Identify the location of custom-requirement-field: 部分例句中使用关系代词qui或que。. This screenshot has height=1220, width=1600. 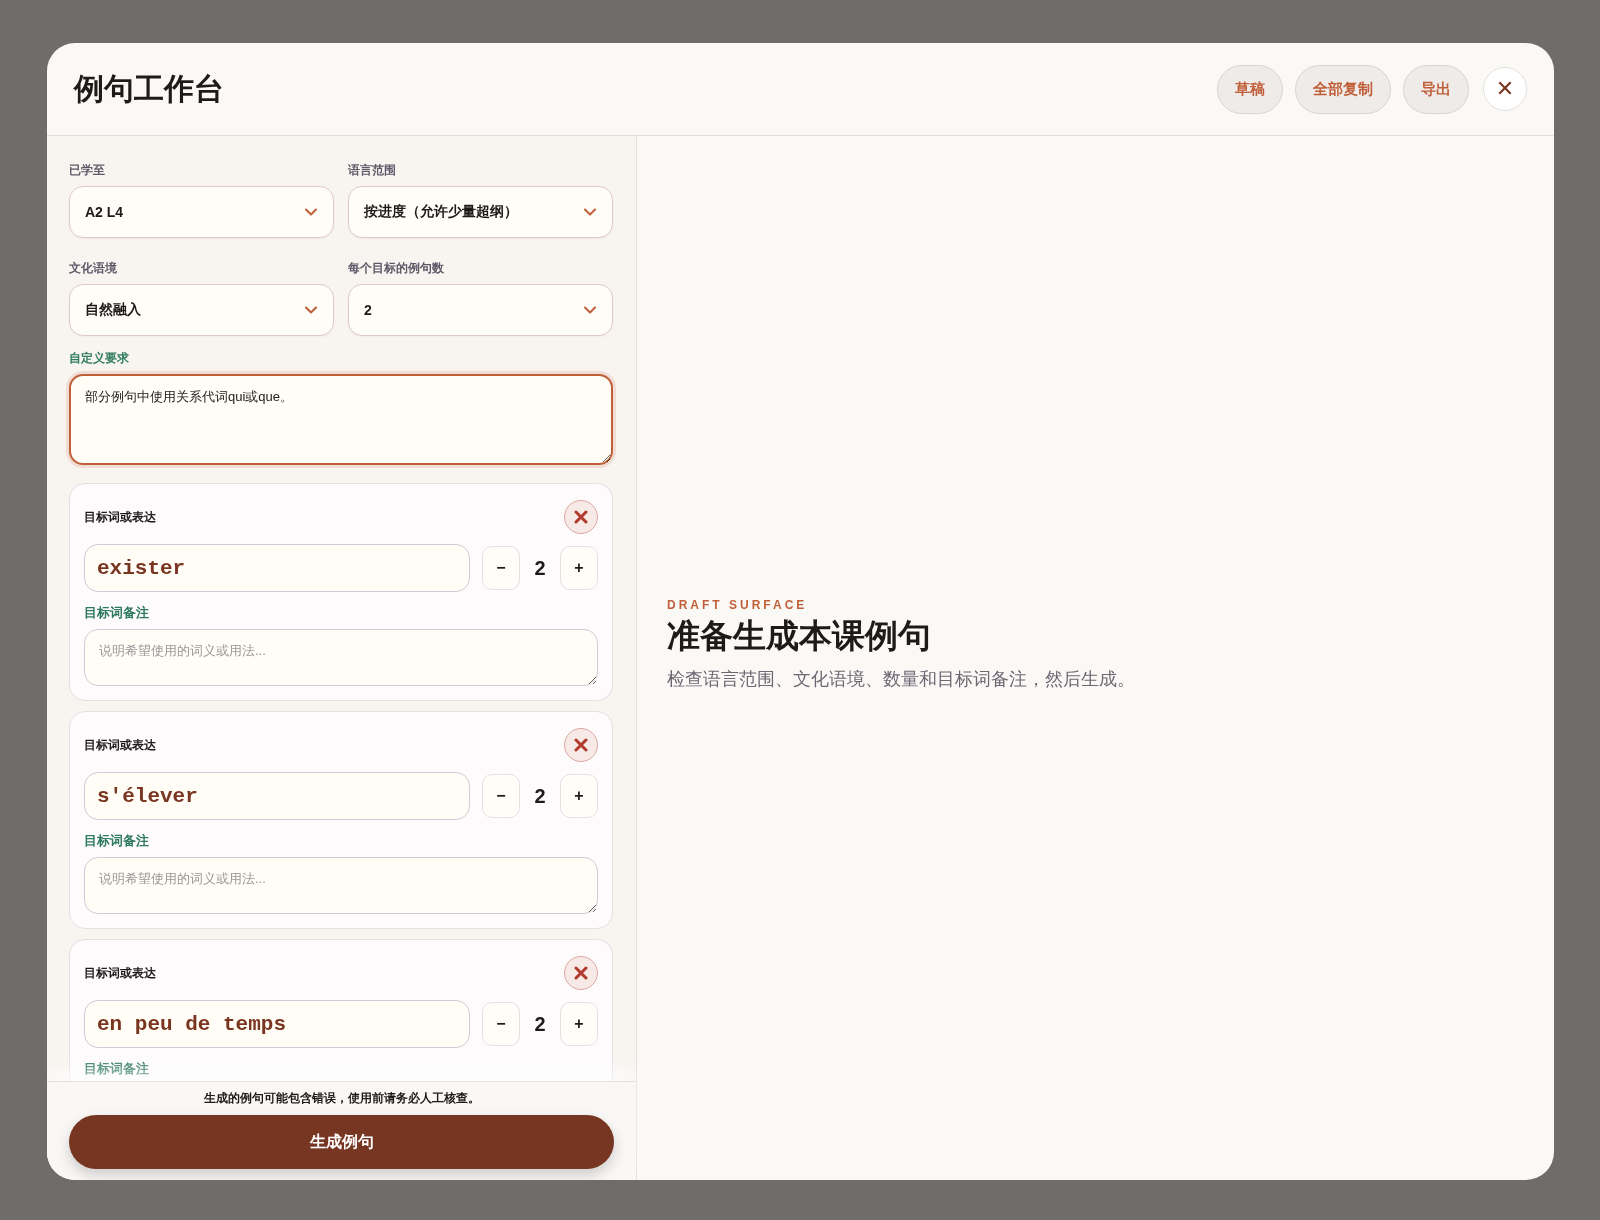
(341, 419).